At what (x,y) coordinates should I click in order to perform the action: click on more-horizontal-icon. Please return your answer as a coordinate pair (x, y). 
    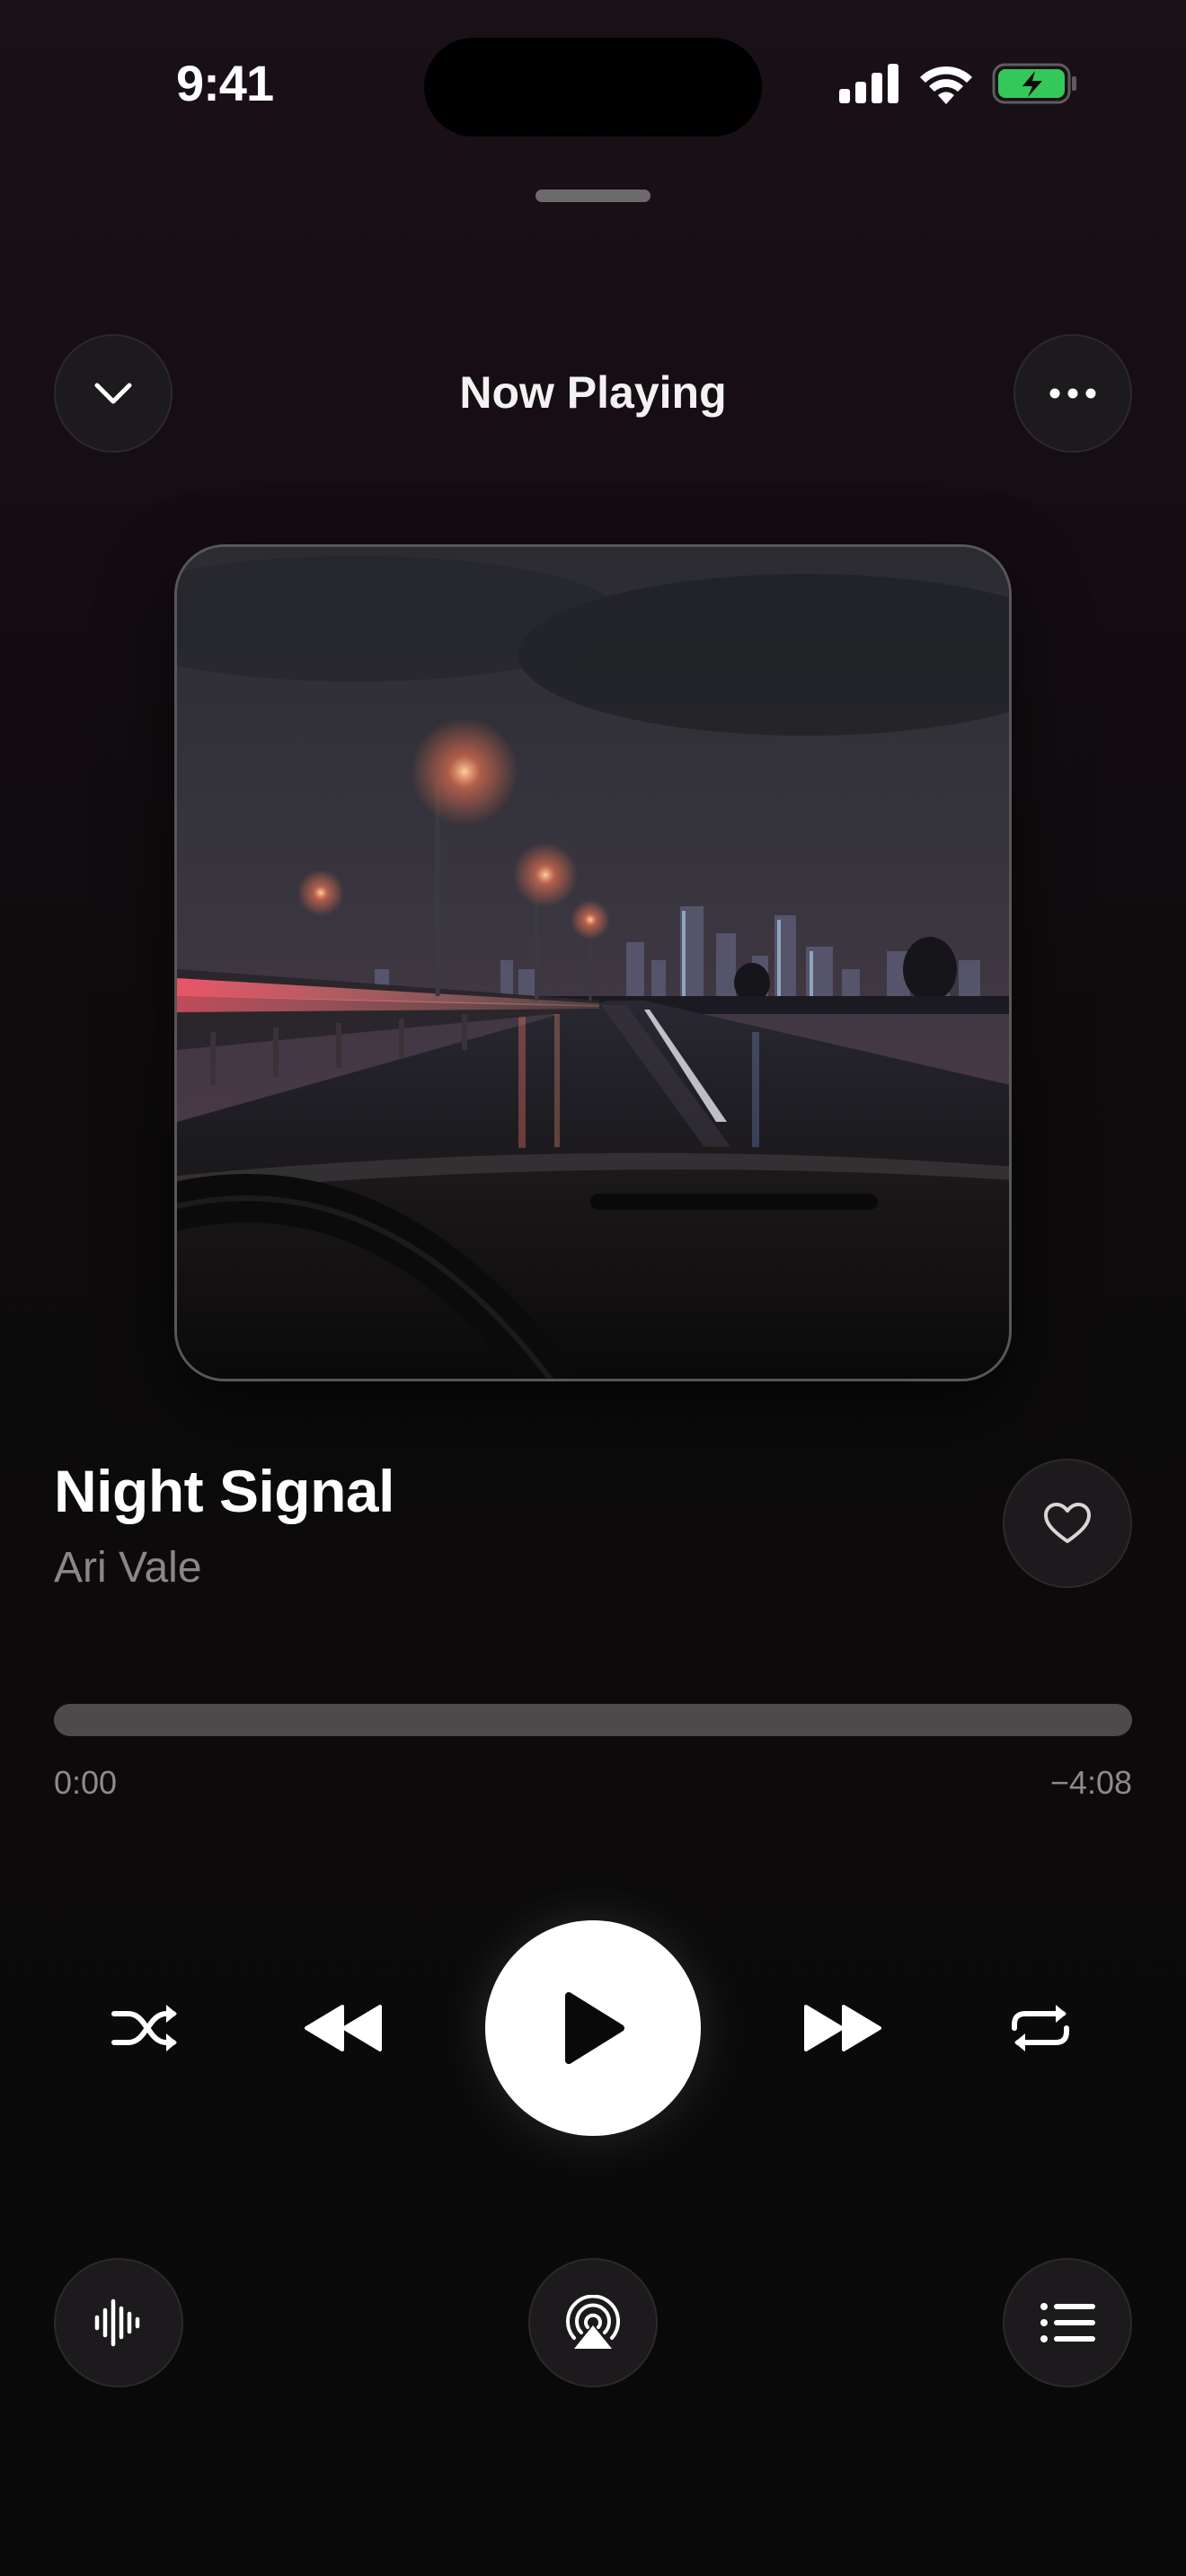
    Looking at the image, I should click on (1072, 393).